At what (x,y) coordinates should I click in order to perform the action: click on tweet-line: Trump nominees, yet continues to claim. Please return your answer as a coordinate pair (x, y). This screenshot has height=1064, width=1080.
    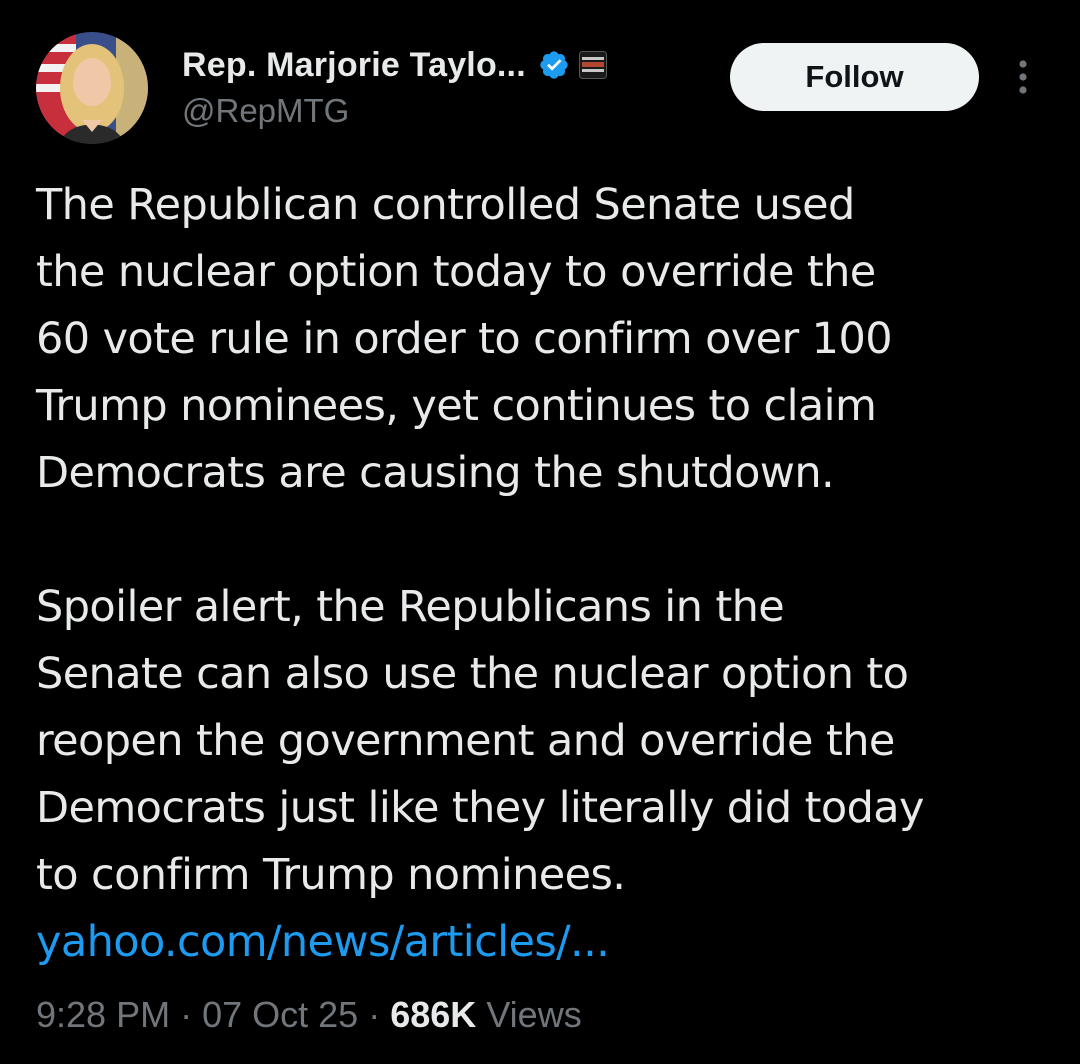
    Looking at the image, I should click on (456, 406).